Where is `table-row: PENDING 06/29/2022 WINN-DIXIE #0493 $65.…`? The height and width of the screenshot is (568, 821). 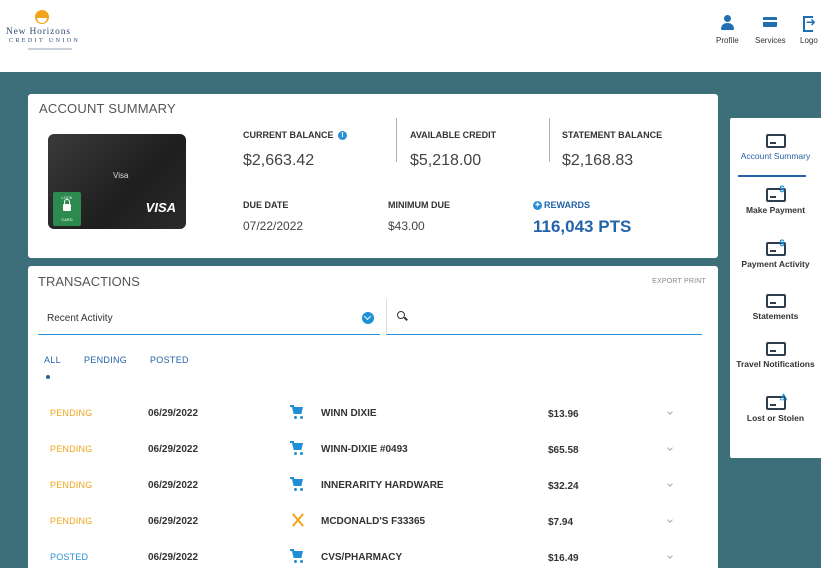 table-row: PENDING 06/29/2022 WINN-DIXIE #0493 $65.… is located at coordinates (373, 451).